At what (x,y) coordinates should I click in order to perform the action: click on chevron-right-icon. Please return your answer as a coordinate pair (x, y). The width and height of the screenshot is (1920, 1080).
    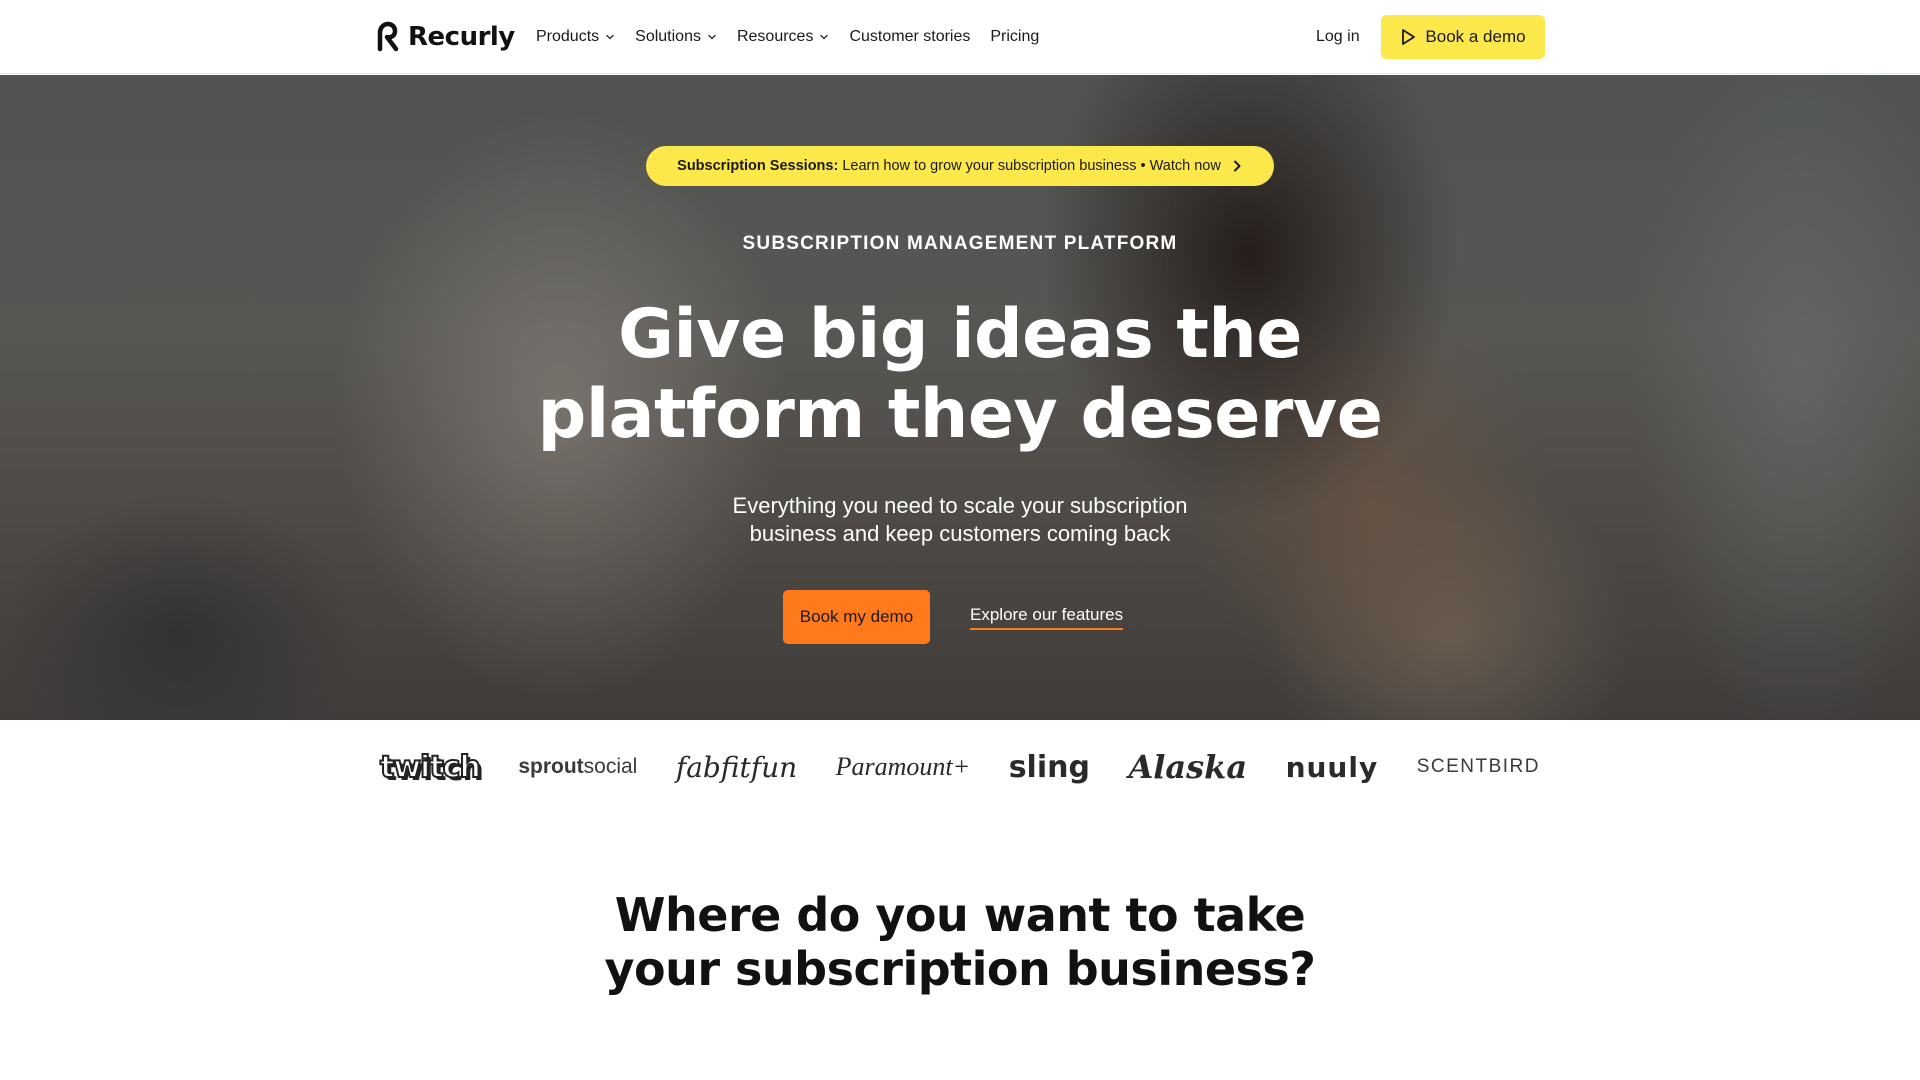
    Looking at the image, I should click on (1237, 166).